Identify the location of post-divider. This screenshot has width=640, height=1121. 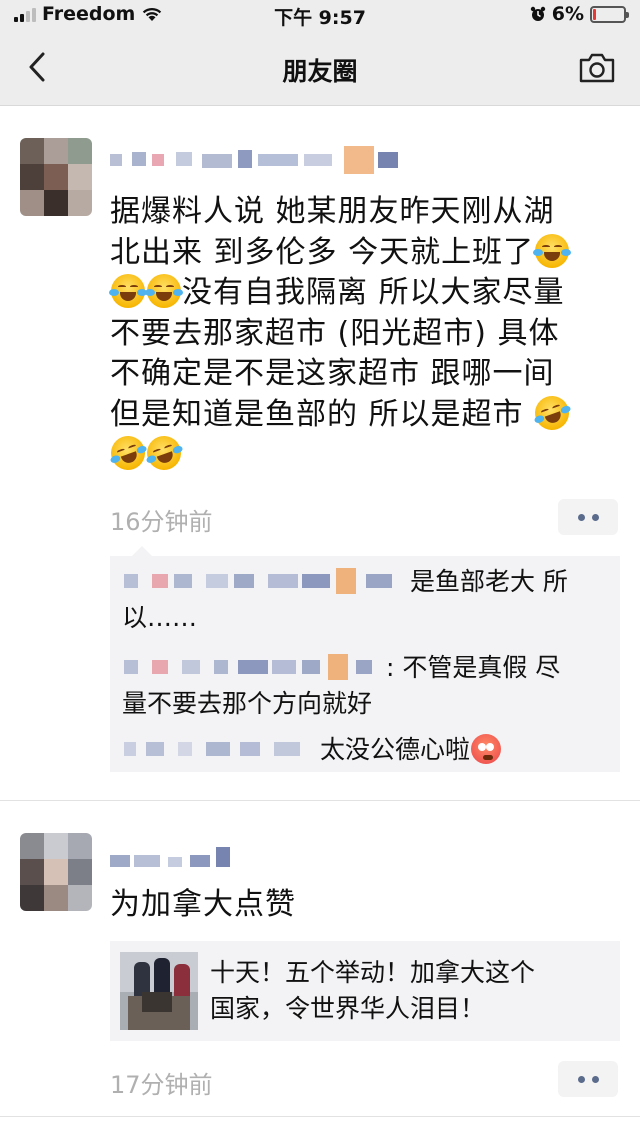
(320, 1116).